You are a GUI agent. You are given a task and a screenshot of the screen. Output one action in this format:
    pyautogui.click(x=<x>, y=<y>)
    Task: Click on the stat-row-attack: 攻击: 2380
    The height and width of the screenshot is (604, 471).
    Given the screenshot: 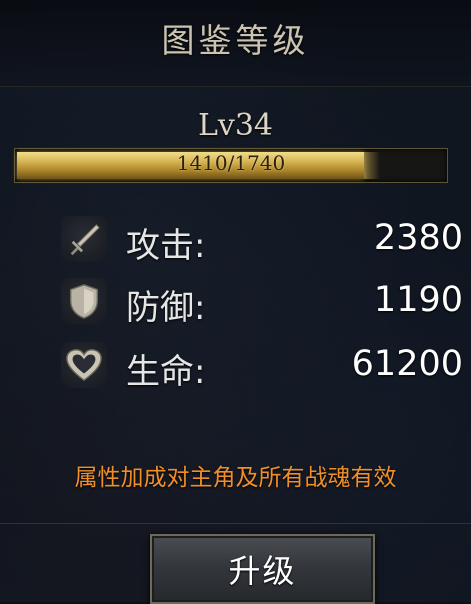 What is the action you would take?
    pyautogui.click(x=235, y=241)
    